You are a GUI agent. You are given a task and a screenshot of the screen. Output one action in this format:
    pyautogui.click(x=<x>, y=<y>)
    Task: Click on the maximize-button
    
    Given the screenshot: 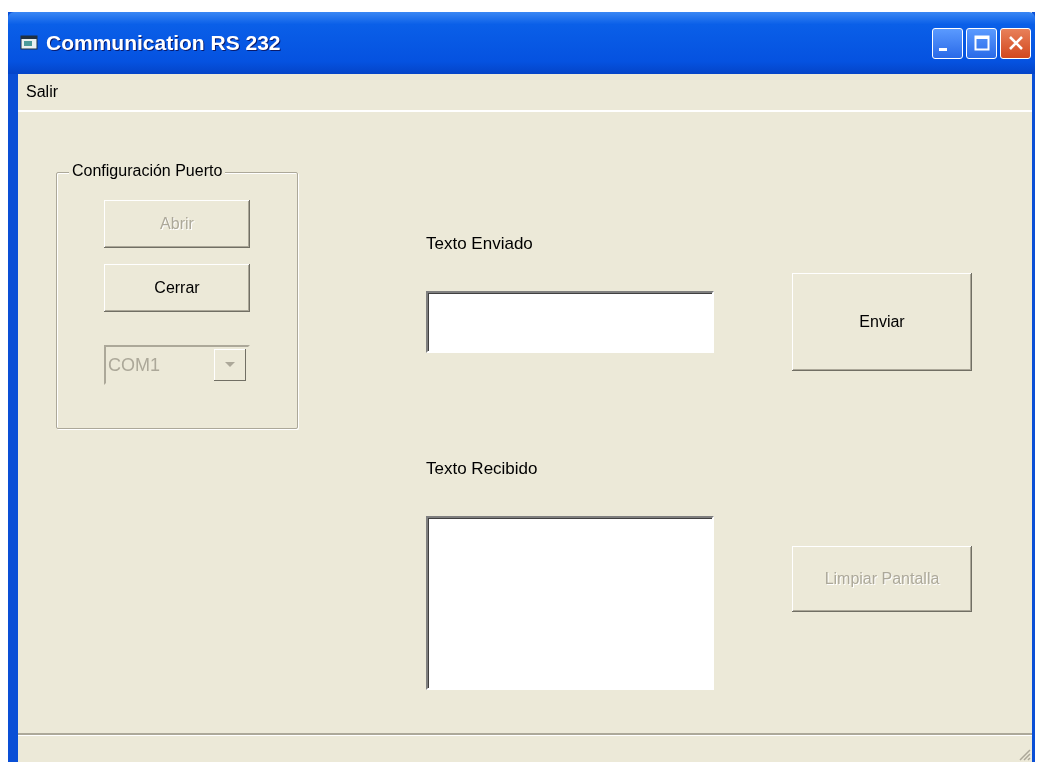 What is the action you would take?
    pyautogui.click(x=981, y=43)
    